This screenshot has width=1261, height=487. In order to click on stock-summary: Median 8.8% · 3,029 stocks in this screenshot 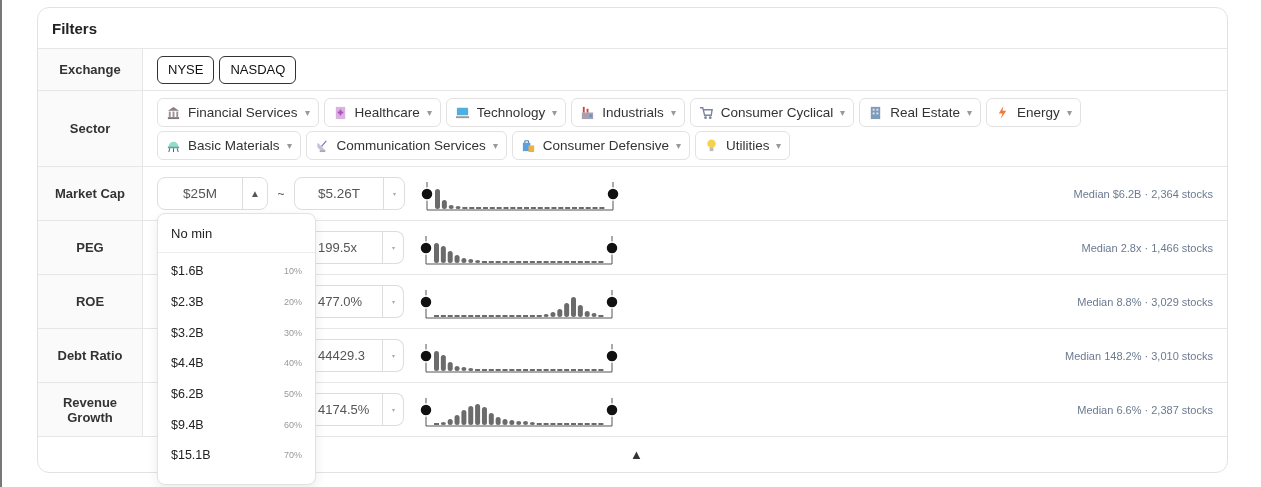, I will do `click(1145, 301)`.